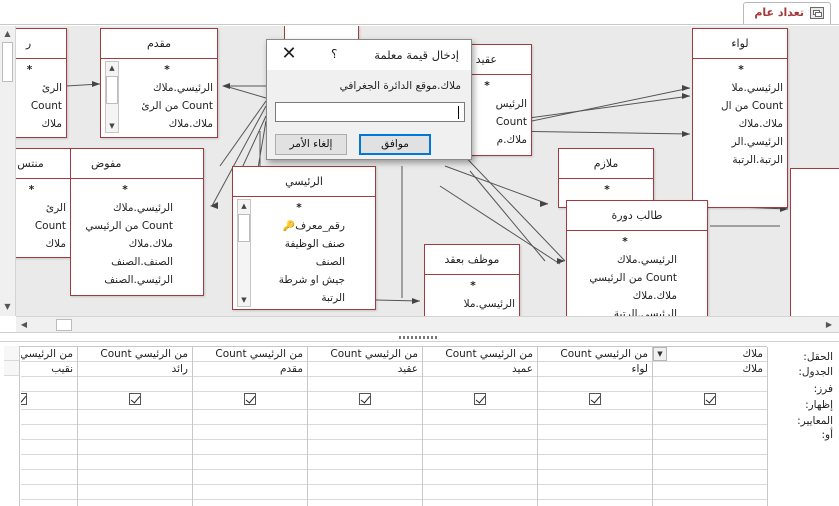 This screenshot has width=839, height=506. I want to click on cancel-button: إلغاء الأمر, so click(311, 144).